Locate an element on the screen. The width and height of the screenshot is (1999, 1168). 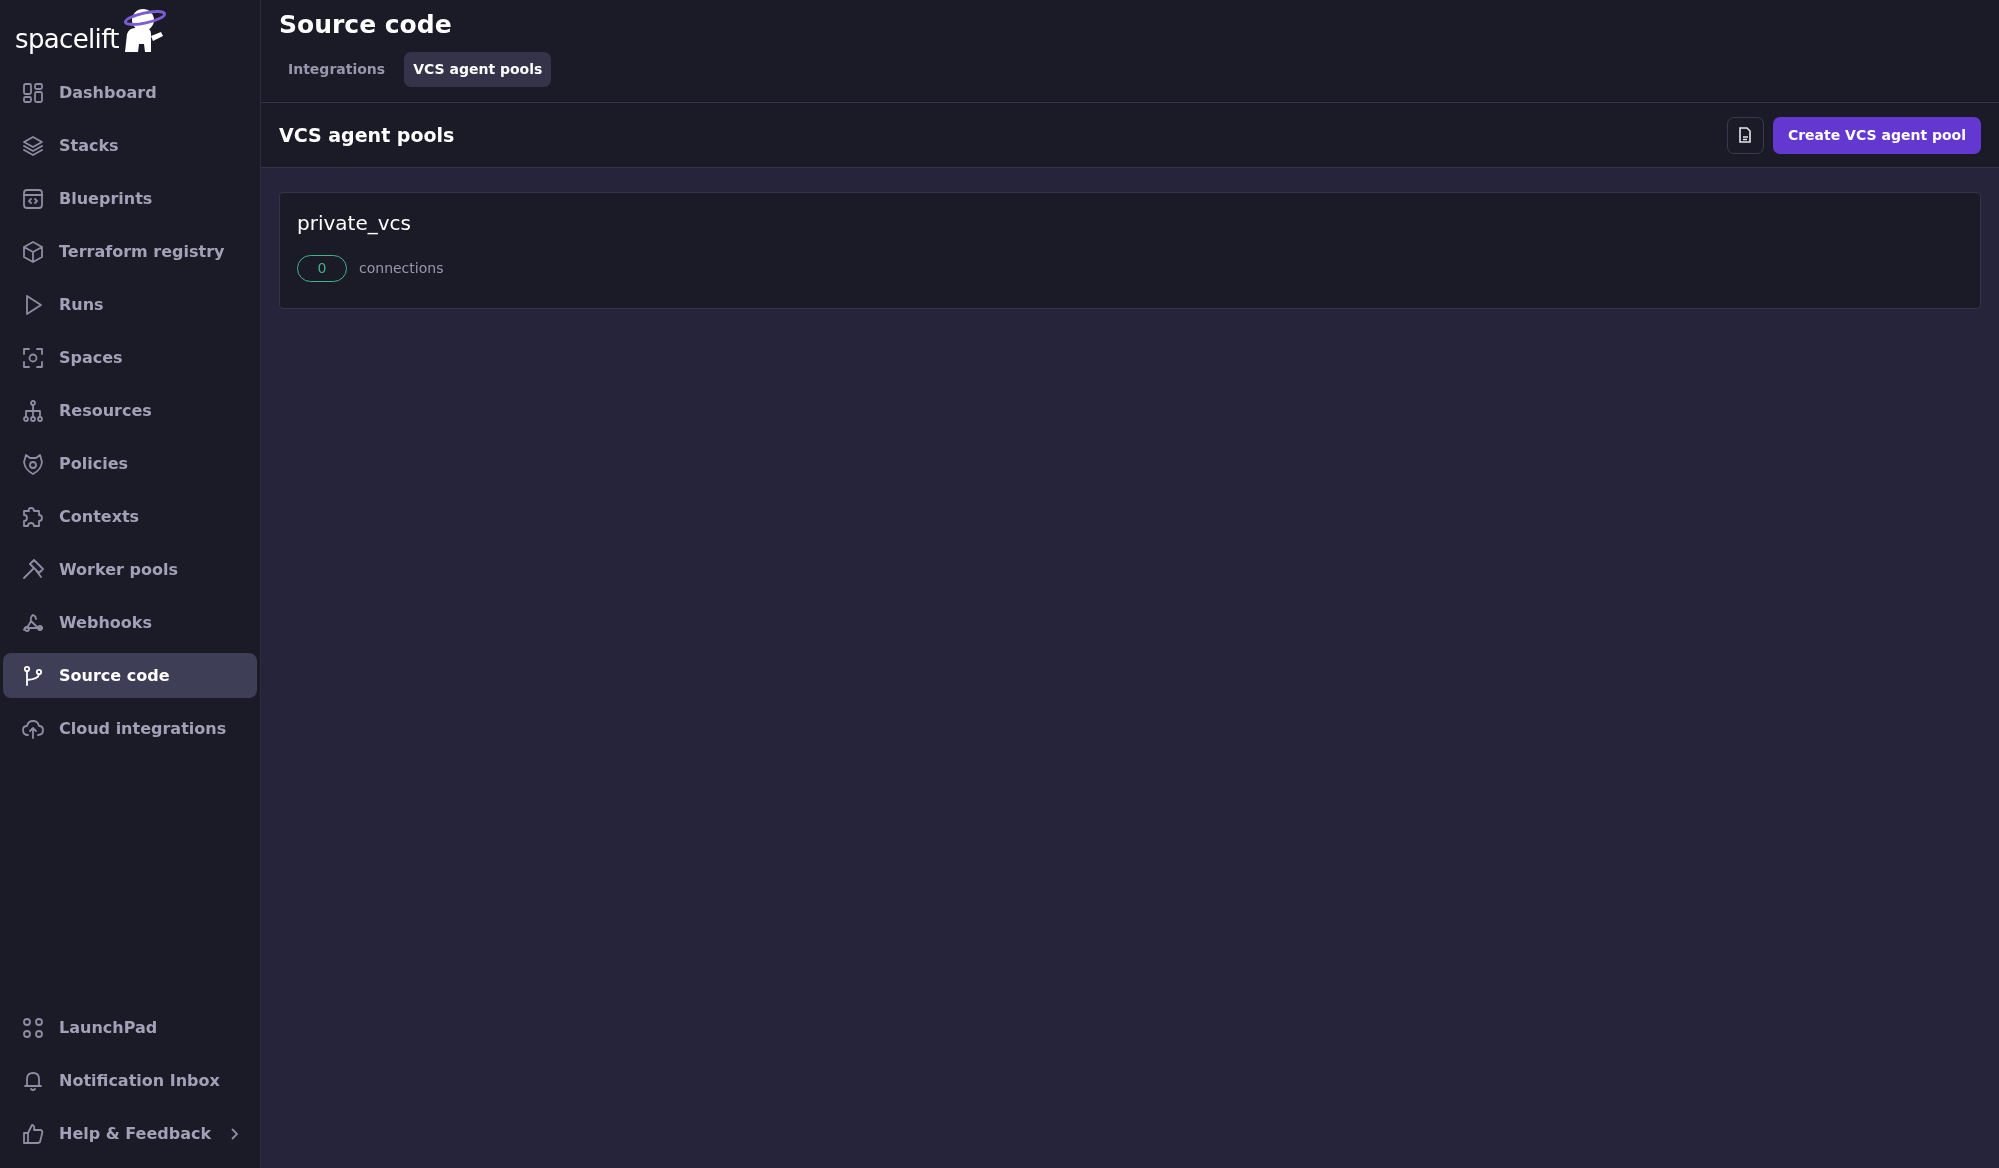
hierarchy-icon is located at coordinates (33, 410).